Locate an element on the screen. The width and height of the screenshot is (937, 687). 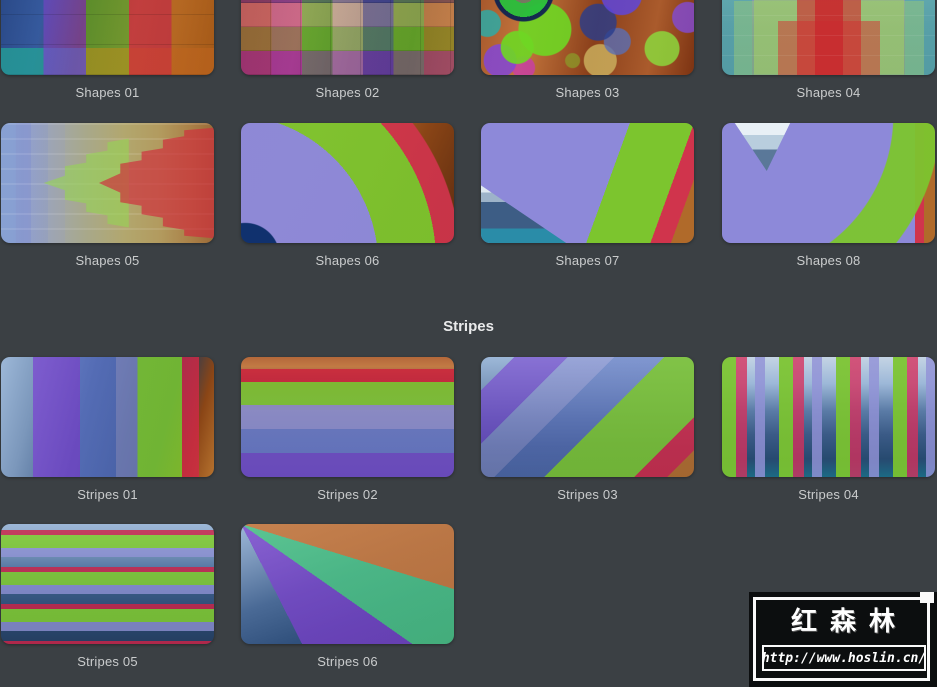
wallpaper-label: Shapes 07 is located at coordinates (587, 260).